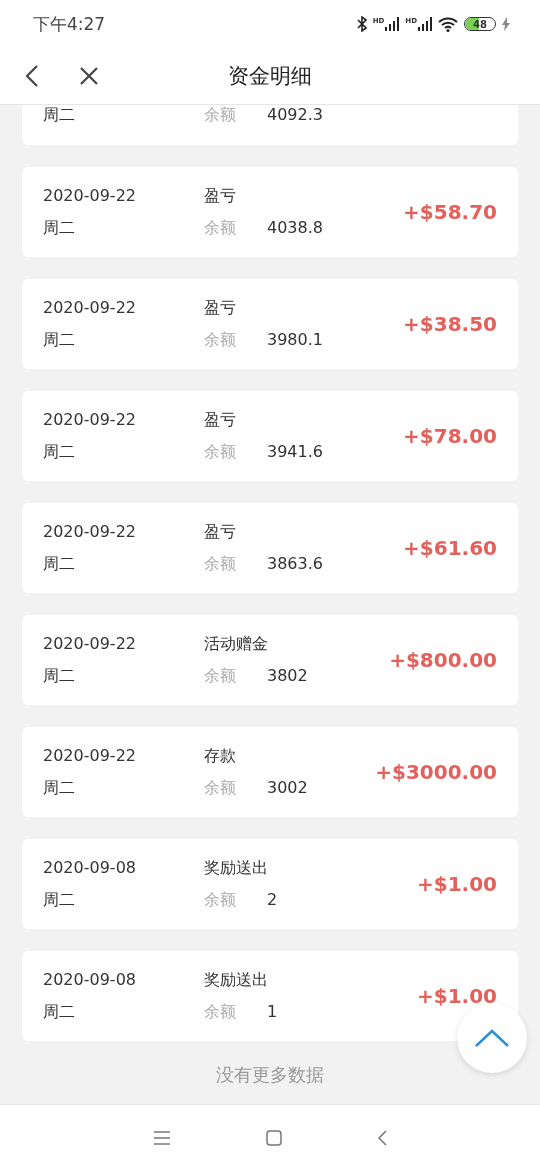 The image size is (540, 1170). I want to click on amount: +$61.60, so click(450, 548).